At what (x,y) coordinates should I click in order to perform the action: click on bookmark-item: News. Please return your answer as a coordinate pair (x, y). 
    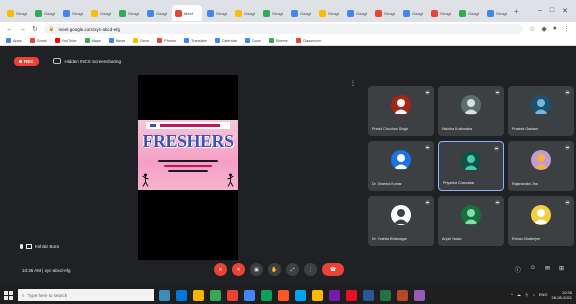
    Looking at the image, I should click on (116, 40).